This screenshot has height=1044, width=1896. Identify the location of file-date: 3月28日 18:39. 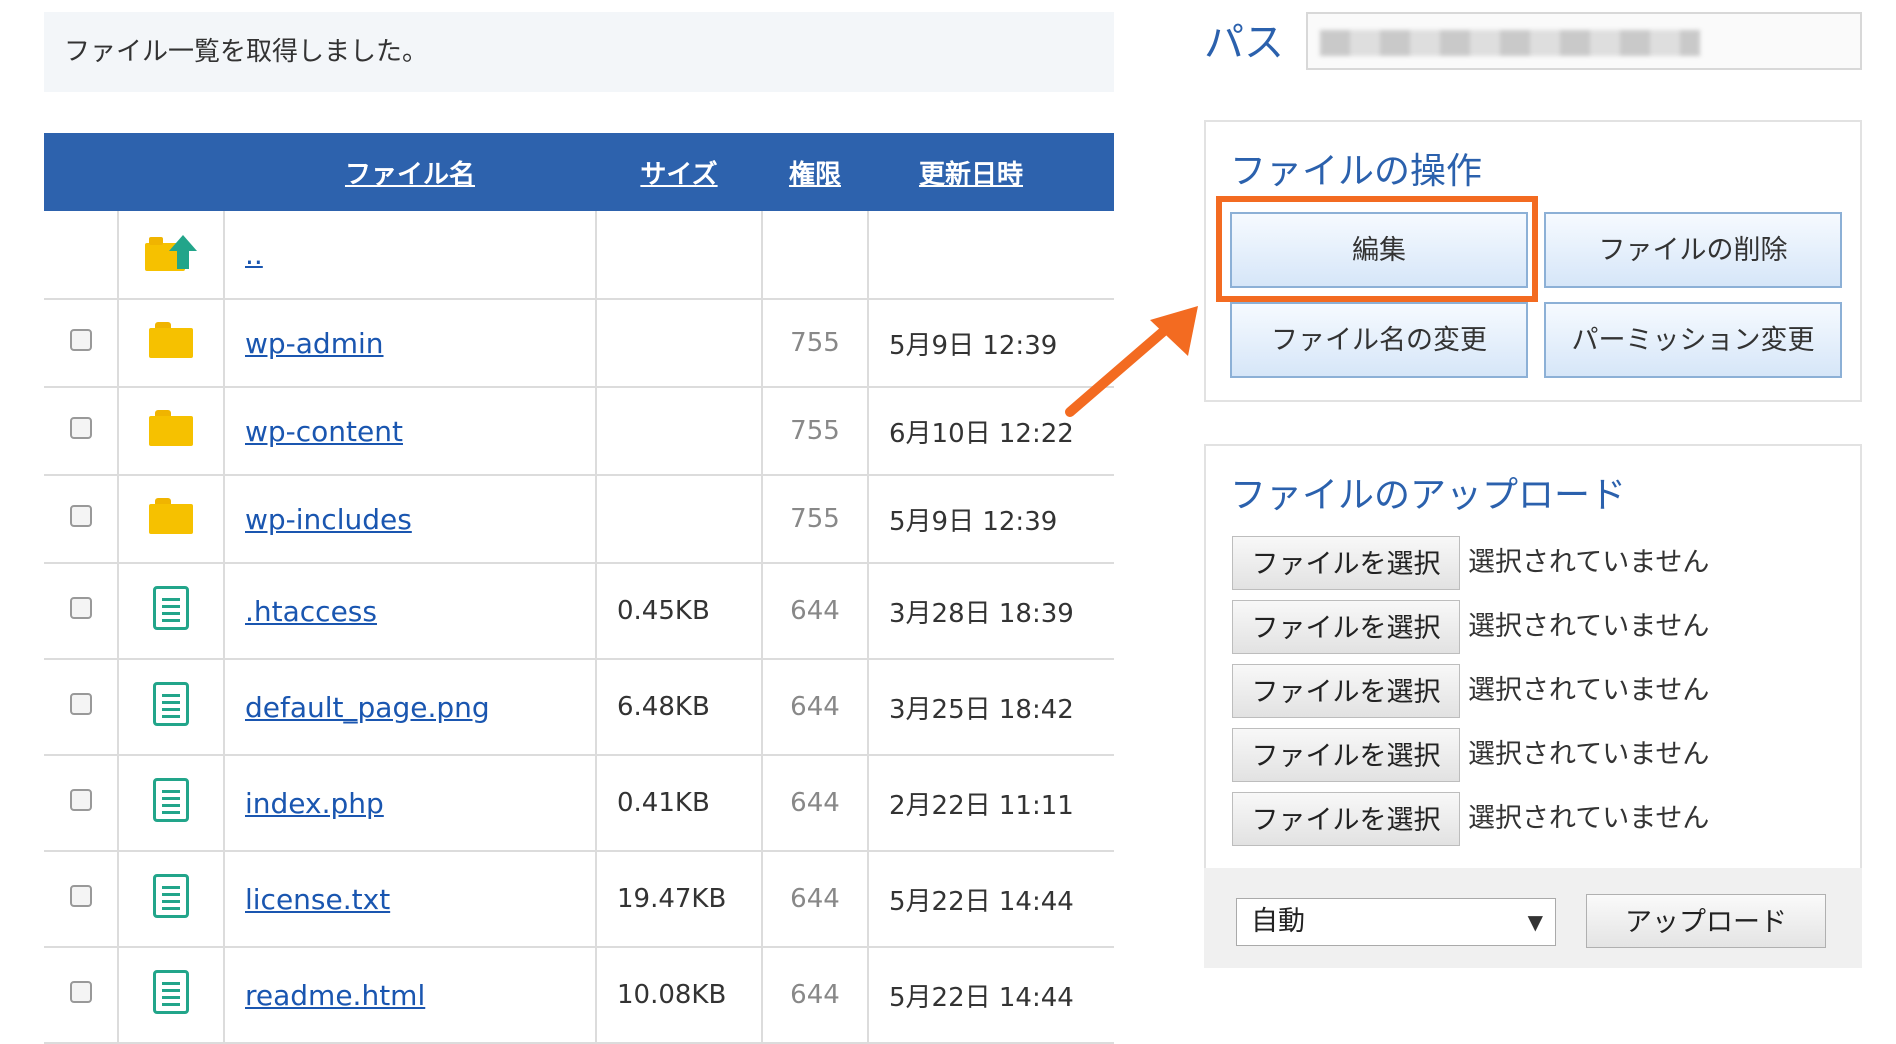
(991, 611).